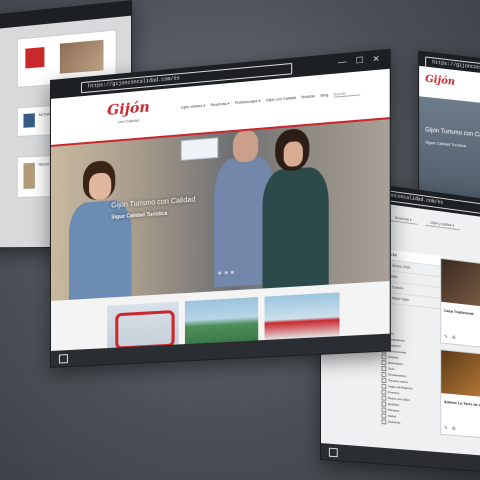 Image resolution: width=480 pixels, height=480 pixels. Describe the element at coordinates (199, 149) in the screenshot. I see `hero-sign` at that location.